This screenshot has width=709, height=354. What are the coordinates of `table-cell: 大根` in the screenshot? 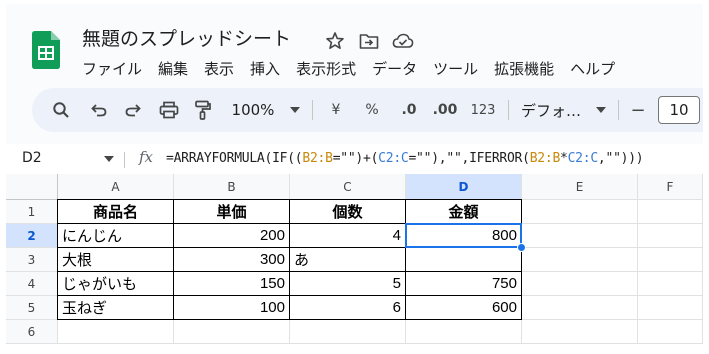 It's located at (116, 260).